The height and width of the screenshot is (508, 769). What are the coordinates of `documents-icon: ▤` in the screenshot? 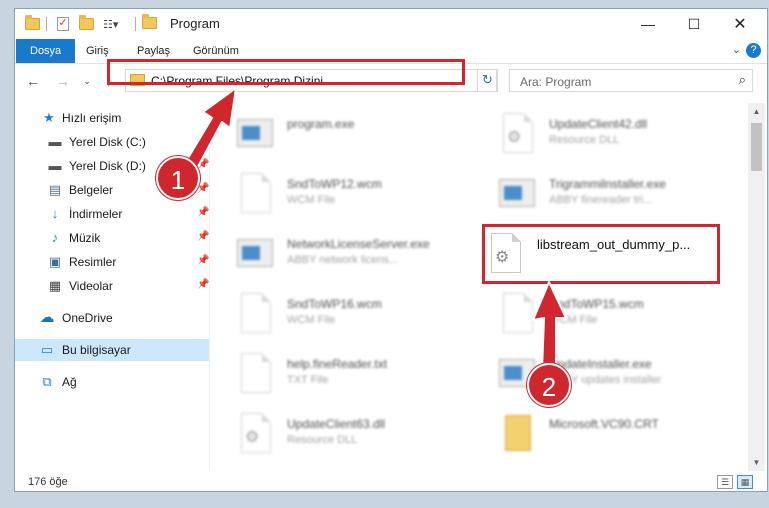 It's located at (55, 189).